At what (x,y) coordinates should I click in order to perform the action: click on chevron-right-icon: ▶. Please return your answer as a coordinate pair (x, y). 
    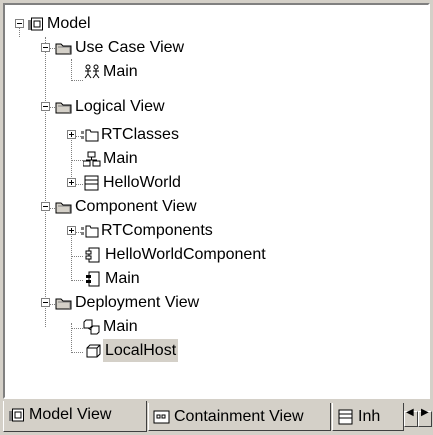
    Looking at the image, I should click on (425, 412).